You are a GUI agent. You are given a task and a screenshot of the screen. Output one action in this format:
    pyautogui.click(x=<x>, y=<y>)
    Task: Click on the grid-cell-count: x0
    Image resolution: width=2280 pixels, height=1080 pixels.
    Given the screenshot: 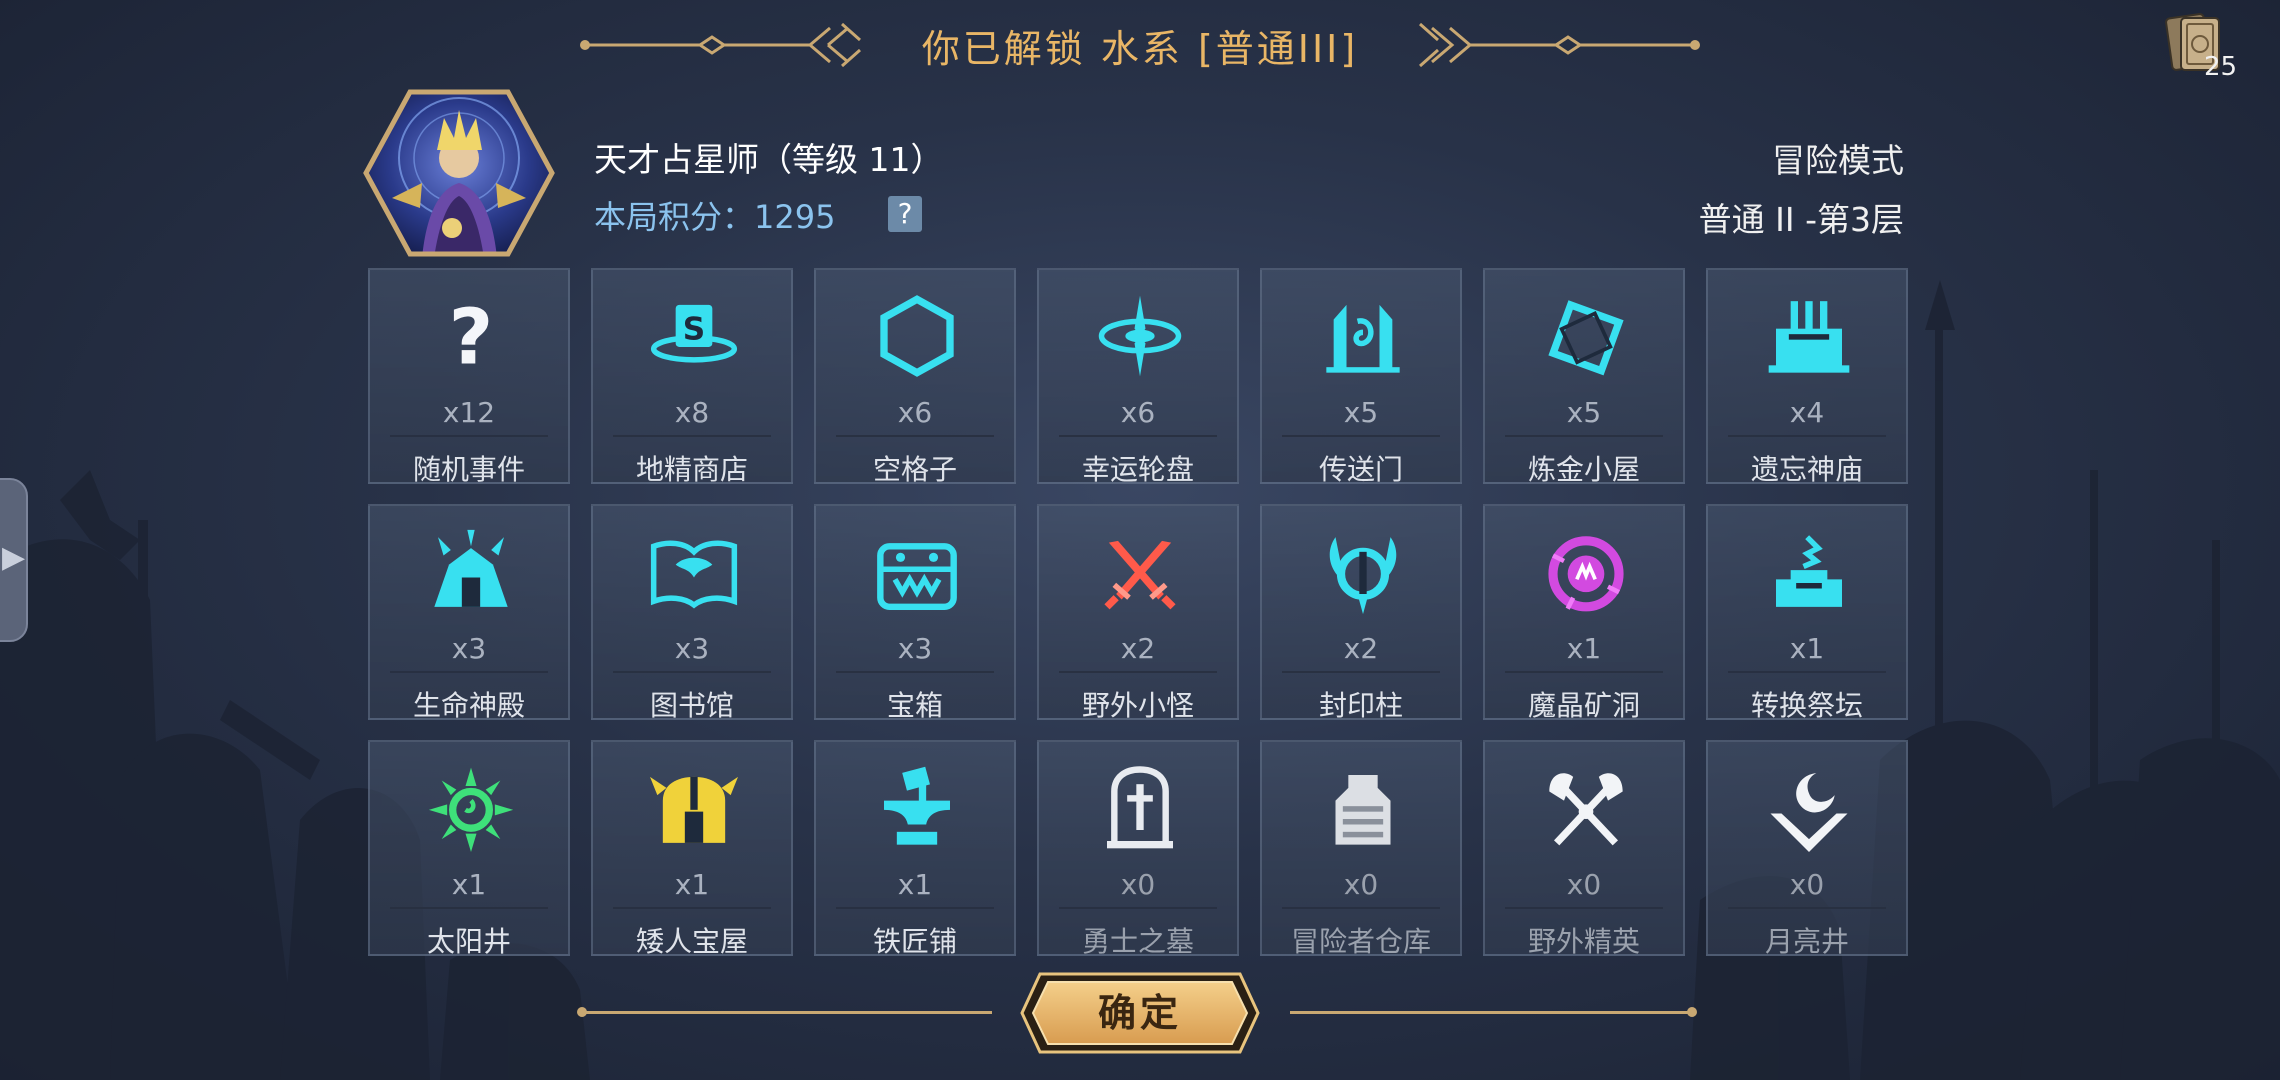 What is the action you would take?
    pyautogui.click(x=1807, y=884)
    